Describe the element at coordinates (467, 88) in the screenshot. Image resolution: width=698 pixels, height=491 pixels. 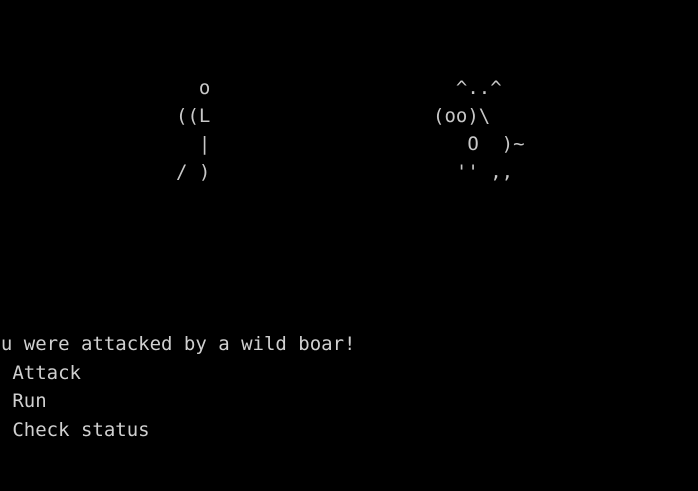
I see `boar-art-line: ^..^` at that location.